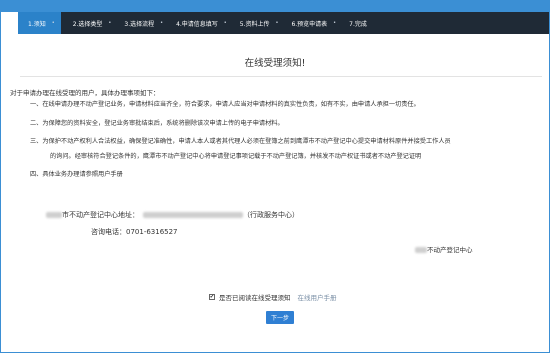  What do you see at coordinates (317, 297) in the screenshot?
I see `user-manual-link: 在线用户手册` at bounding box center [317, 297].